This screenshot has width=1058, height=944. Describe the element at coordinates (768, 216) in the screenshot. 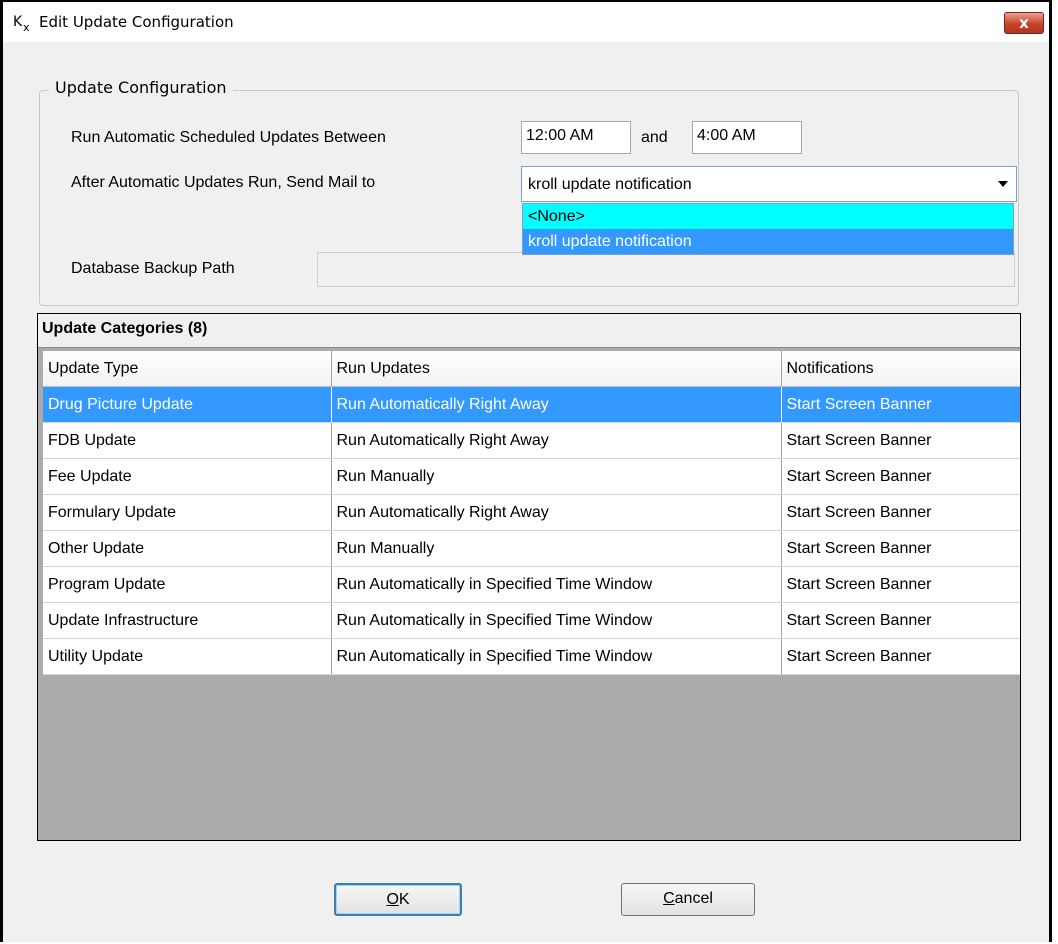

I see `dropdown-option-none: <None>` at that location.